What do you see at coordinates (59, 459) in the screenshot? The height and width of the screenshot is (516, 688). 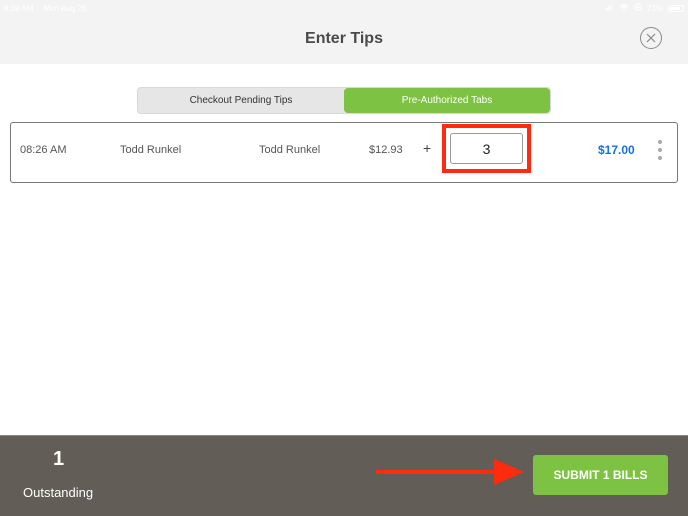 I see `outstanding-count: 1` at bounding box center [59, 459].